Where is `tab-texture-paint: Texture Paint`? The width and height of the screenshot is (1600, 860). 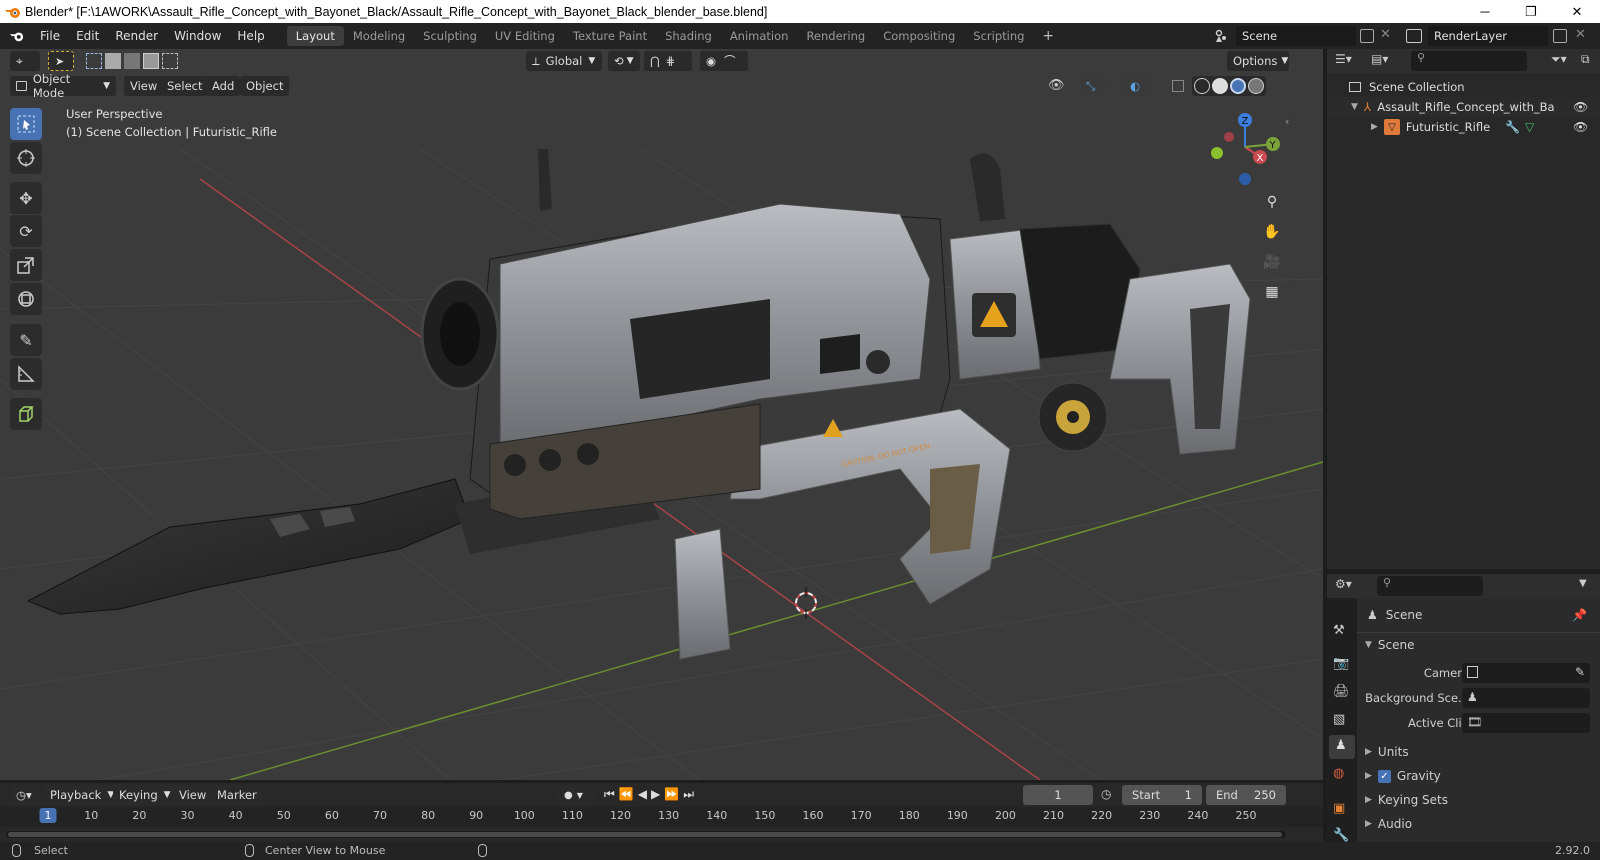
tab-texture-paint: Texture Paint is located at coordinates (610, 36).